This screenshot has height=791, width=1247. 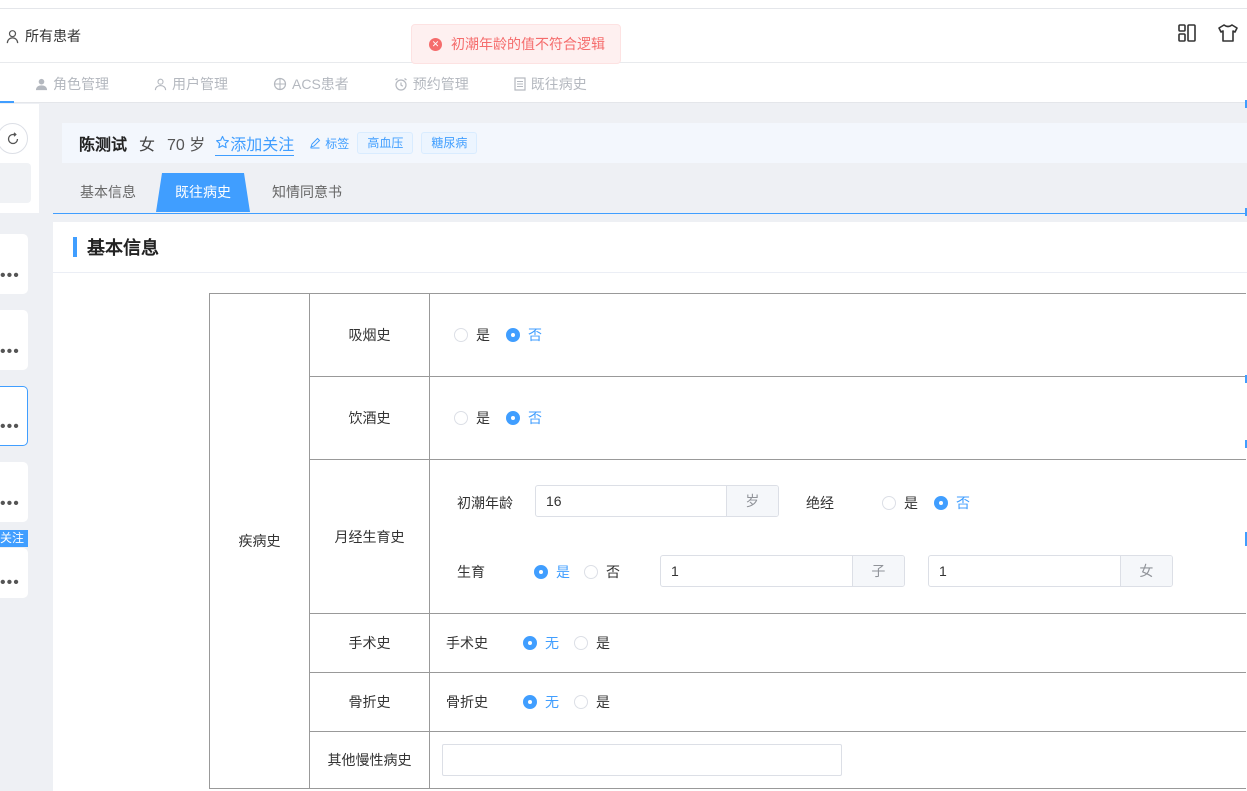 I want to click on drinking-yes-radio: 是, so click(x=472, y=418).